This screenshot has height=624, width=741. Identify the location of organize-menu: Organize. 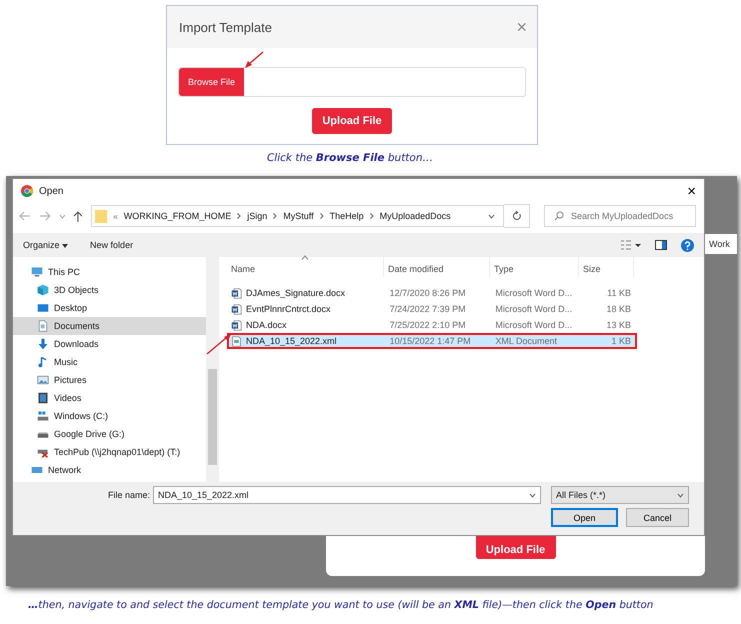
(45, 245).